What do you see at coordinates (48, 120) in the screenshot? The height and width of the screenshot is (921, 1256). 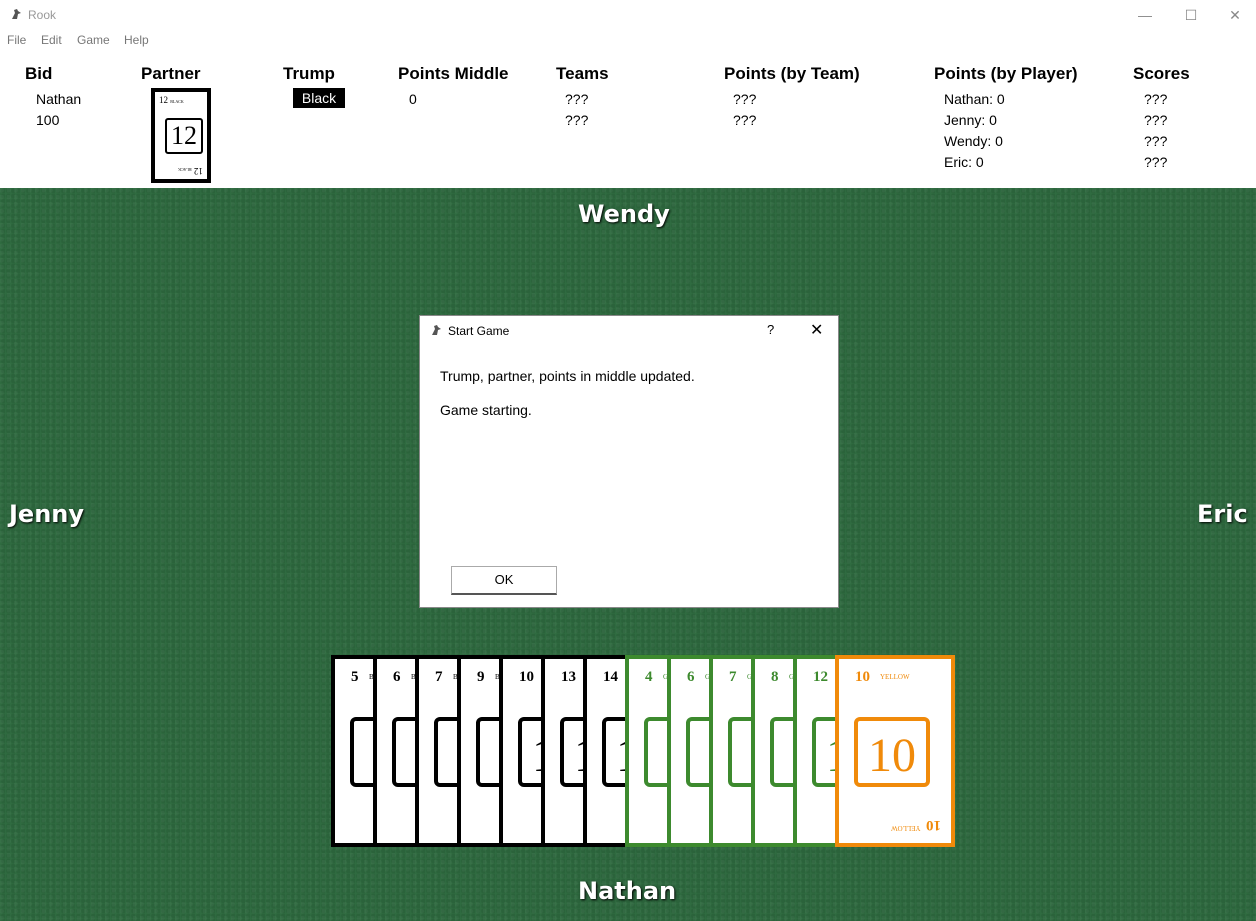 I see `bid-amount: 100` at bounding box center [48, 120].